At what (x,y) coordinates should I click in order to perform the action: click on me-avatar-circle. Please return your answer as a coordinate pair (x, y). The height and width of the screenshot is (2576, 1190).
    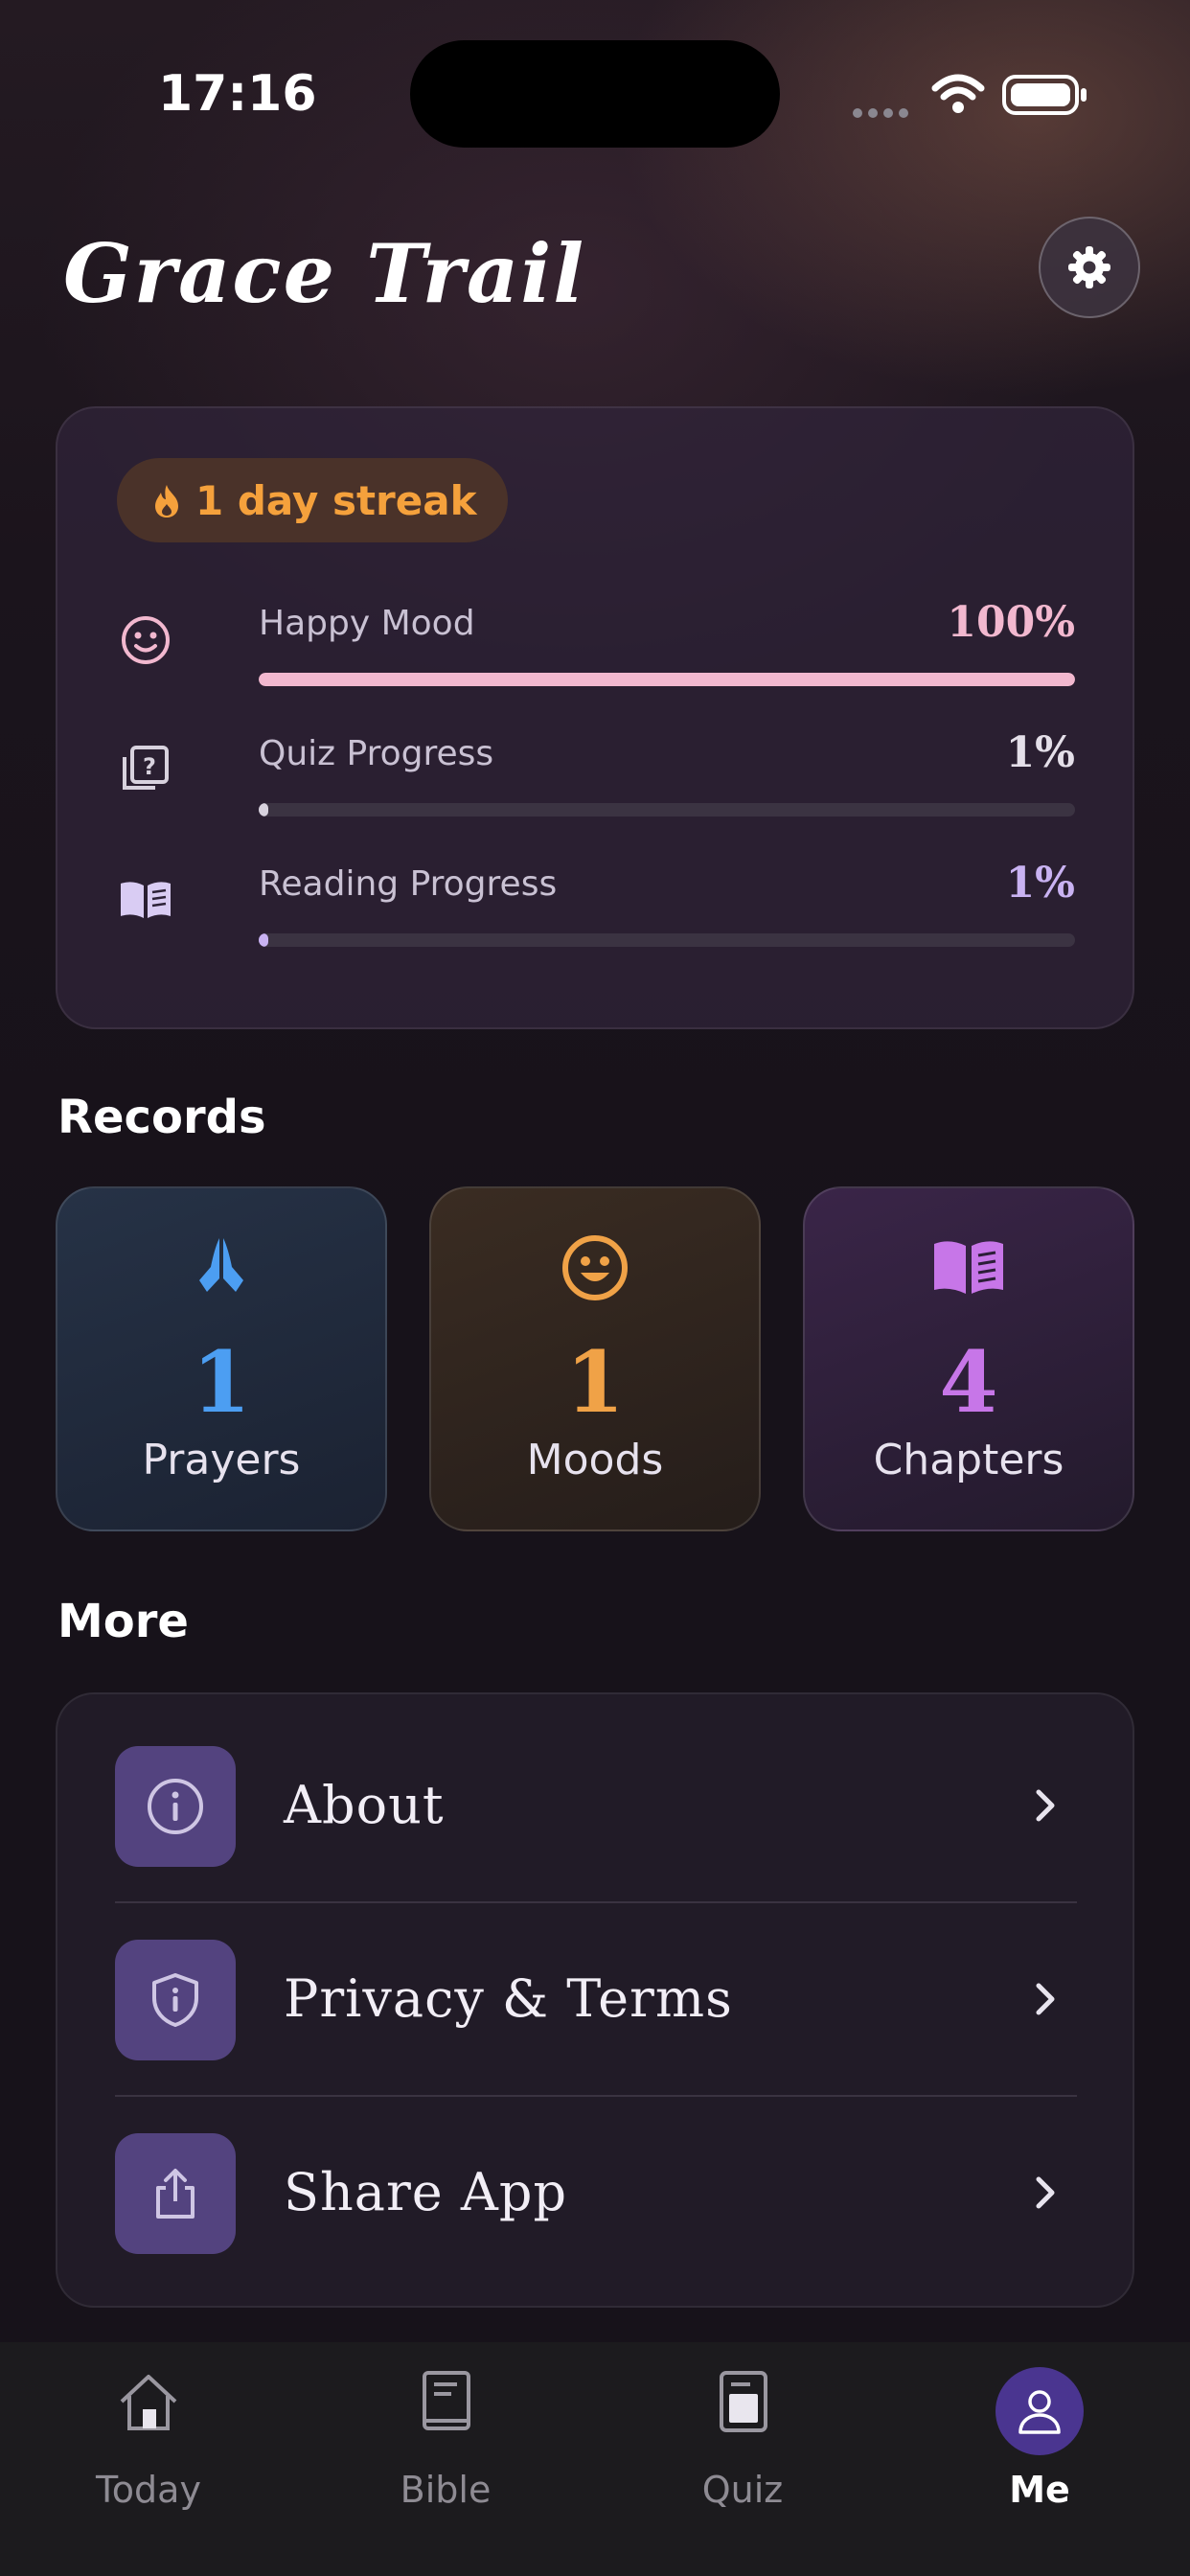
    Looking at the image, I should click on (1039, 2411).